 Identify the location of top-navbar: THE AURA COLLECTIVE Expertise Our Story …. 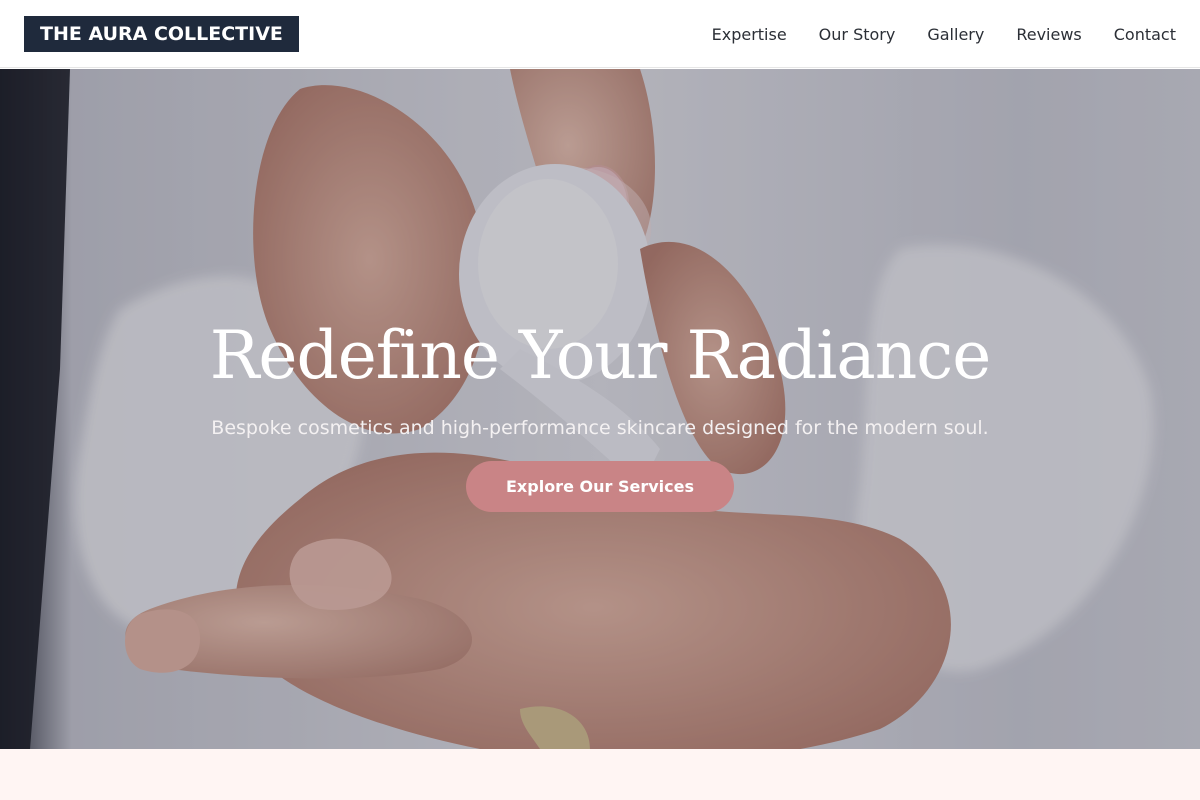
(600, 34).